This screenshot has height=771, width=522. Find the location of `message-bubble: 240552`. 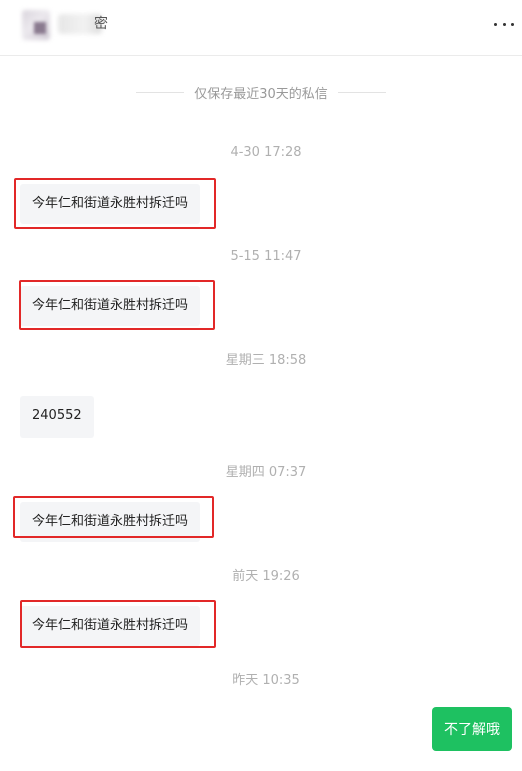

message-bubble: 240552 is located at coordinates (57, 417).